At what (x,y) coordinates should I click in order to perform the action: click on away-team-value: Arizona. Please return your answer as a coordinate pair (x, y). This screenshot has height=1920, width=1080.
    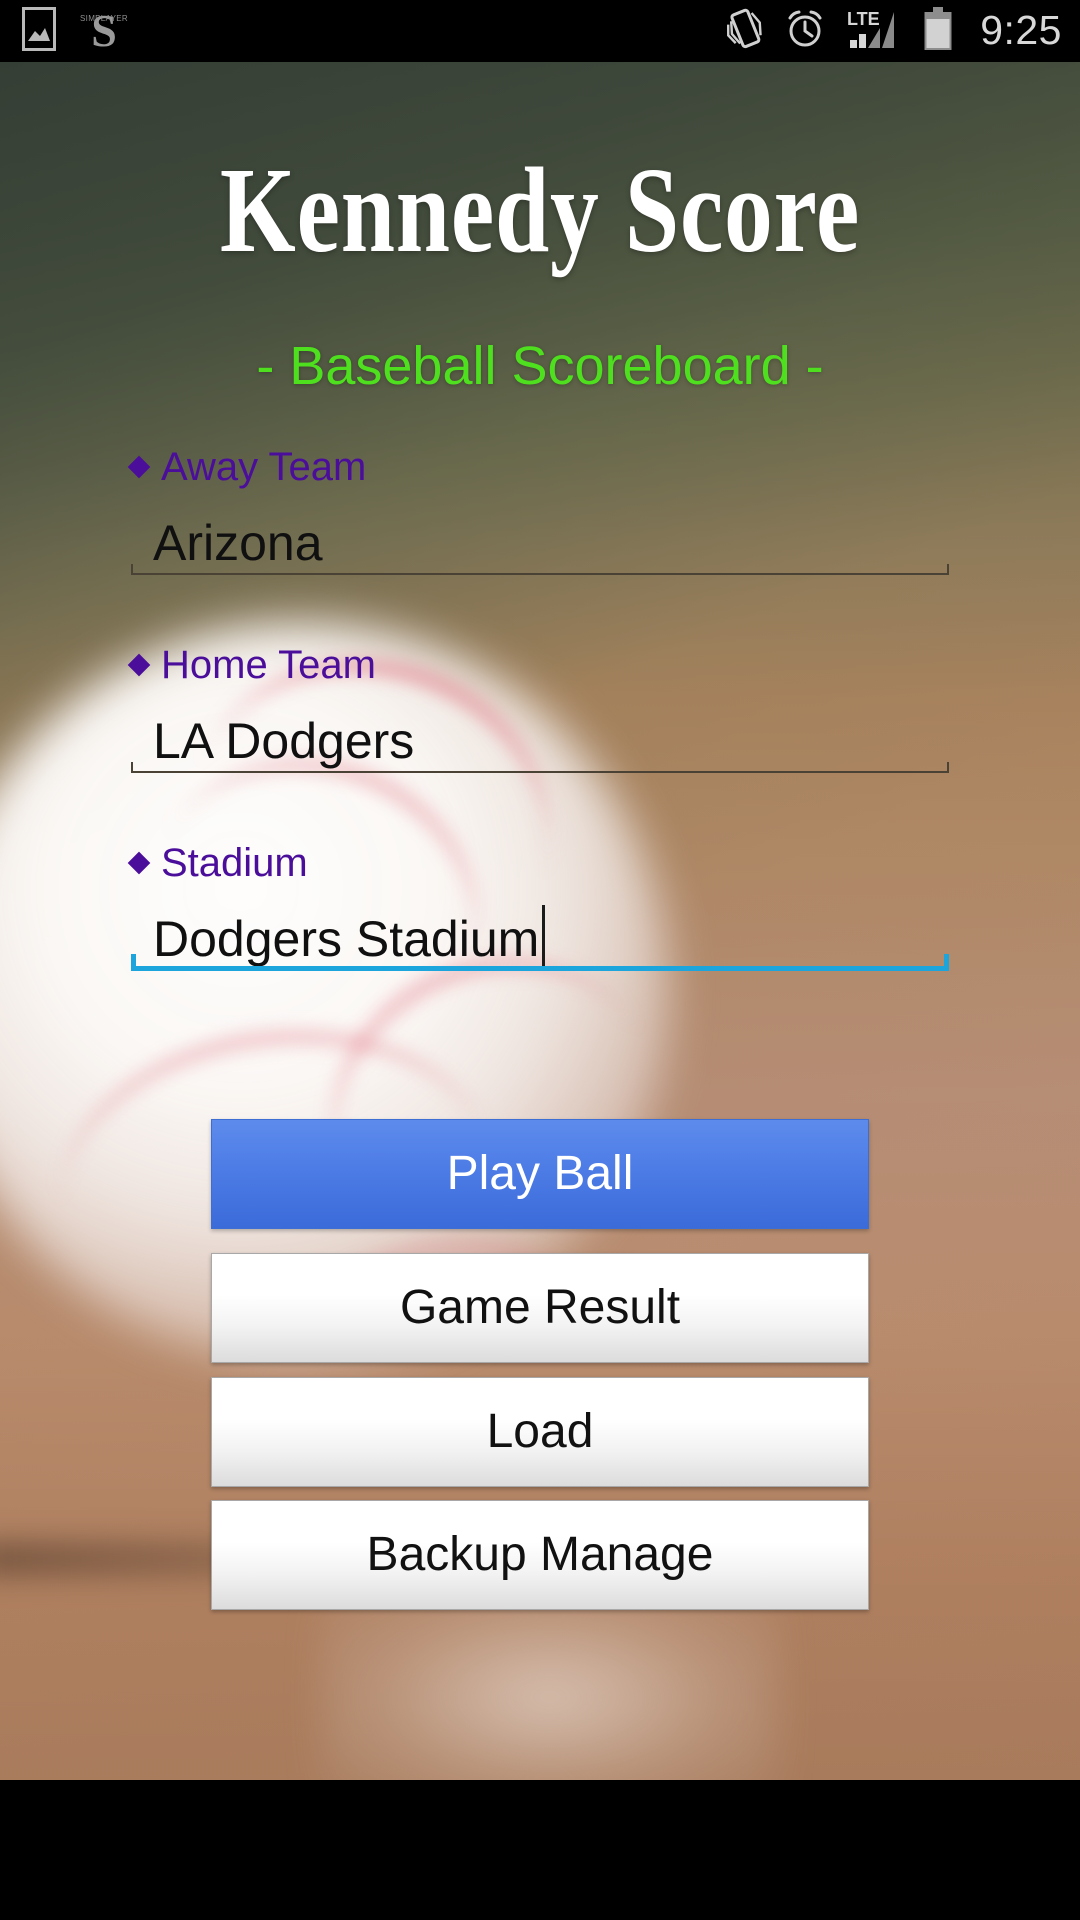
    Looking at the image, I should click on (238, 543).